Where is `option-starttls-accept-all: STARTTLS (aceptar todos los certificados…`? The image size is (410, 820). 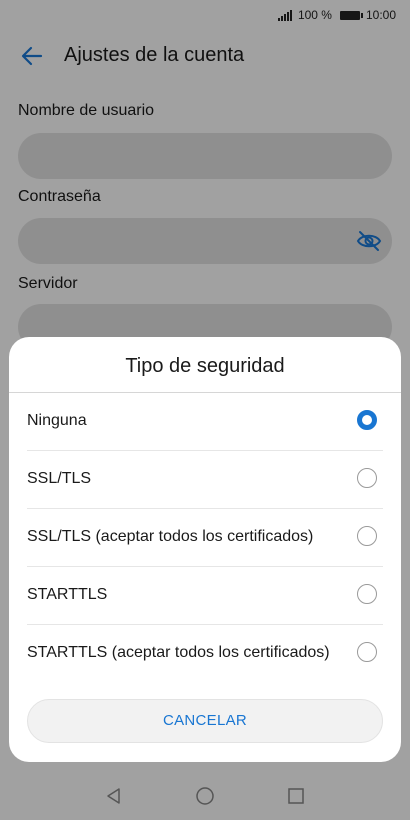 option-starttls-accept-all: STARTTLS (aceptar todos los certificados… is located at coordinates (205, 654).